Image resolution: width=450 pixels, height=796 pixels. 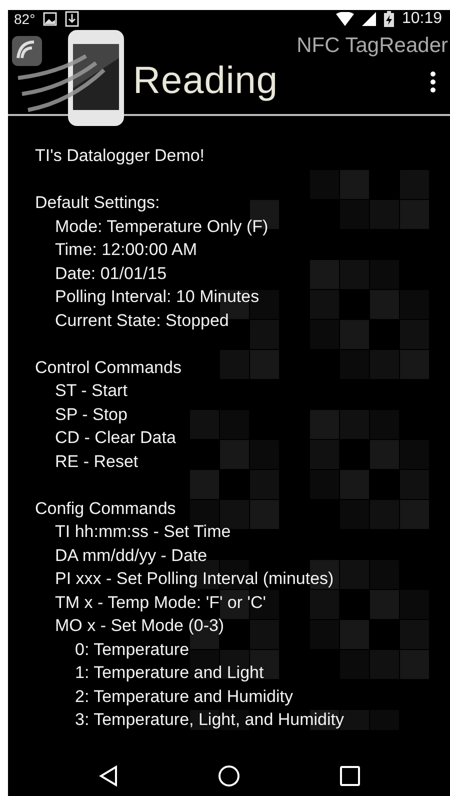 I want to click on info-line: TI's Datalogger Demo!, so click(x=120, y=156).